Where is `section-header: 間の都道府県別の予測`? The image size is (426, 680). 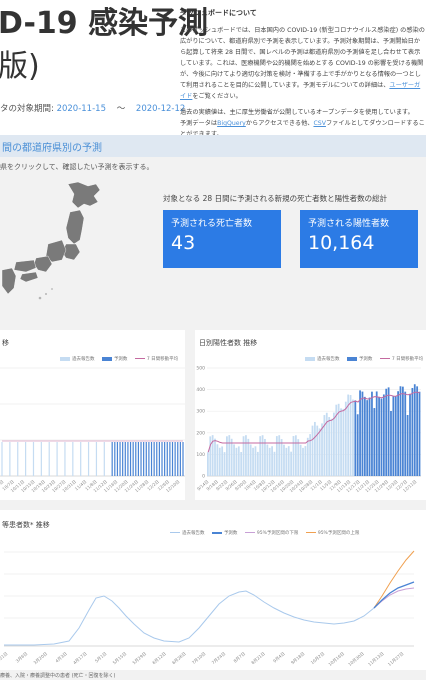
section-header: 間の都道府県別の予測 is located at coordinates (213, 146).